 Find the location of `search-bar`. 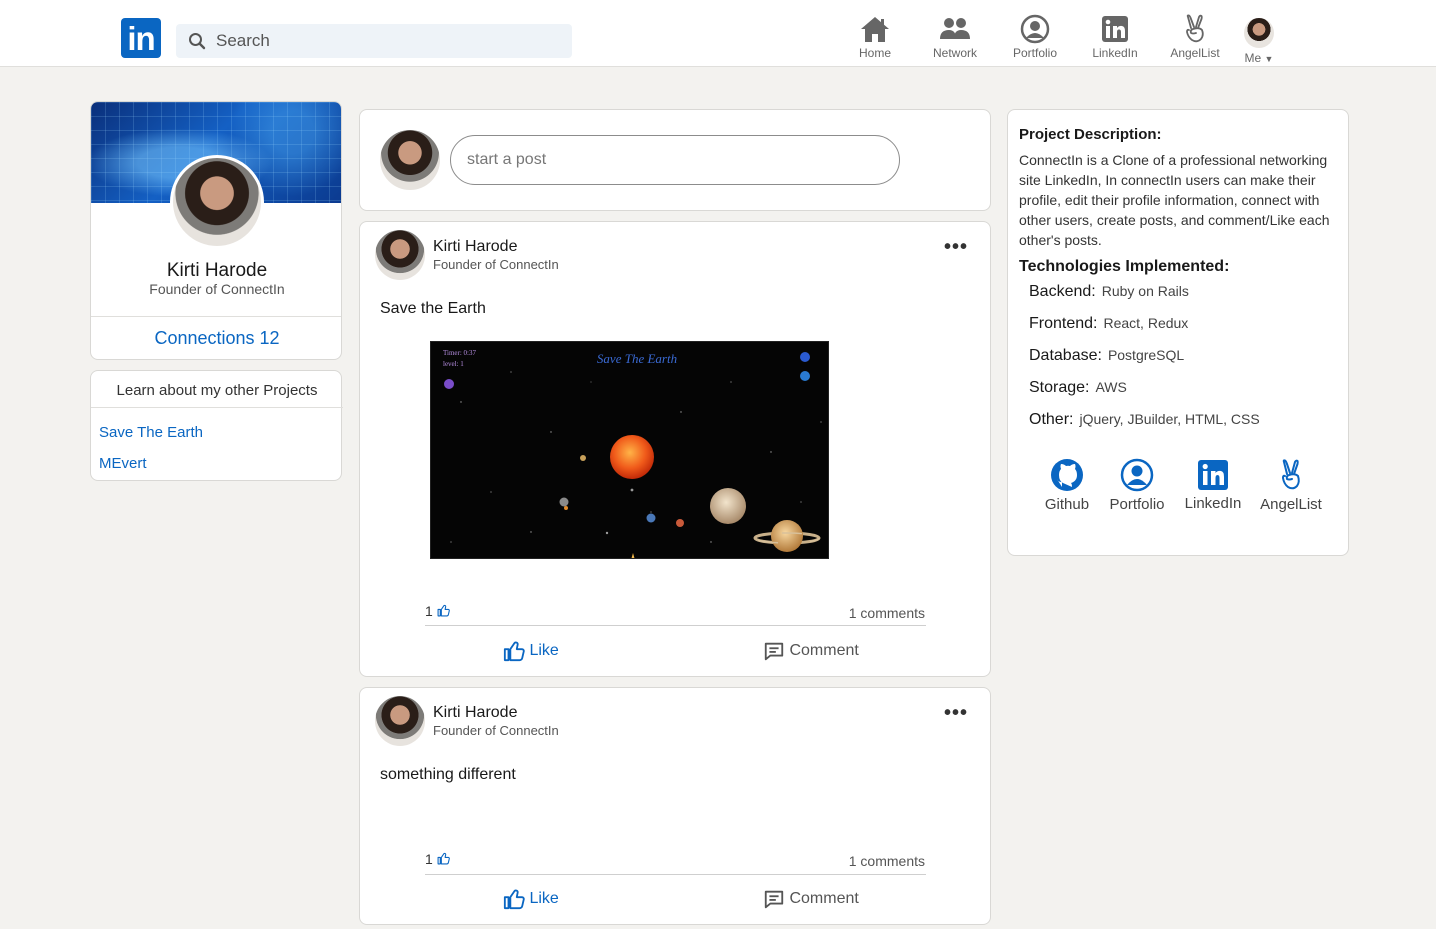

search-bar is located at coordinates (374, 41).